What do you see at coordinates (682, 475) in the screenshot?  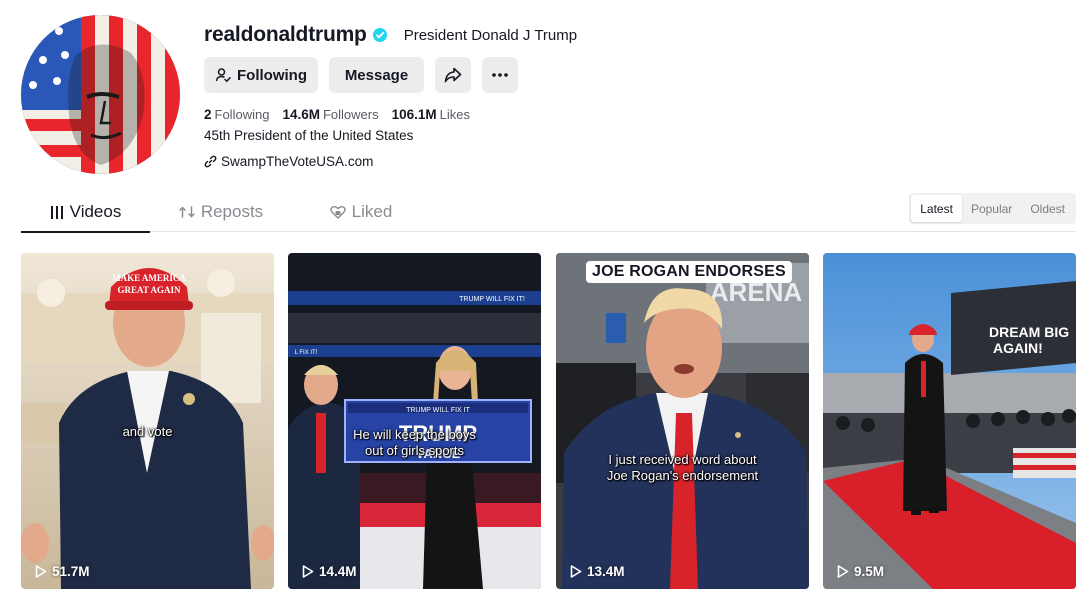 I see `video-caption-line: Joe Rogan's endorsement` at bounding box center [682, 475].